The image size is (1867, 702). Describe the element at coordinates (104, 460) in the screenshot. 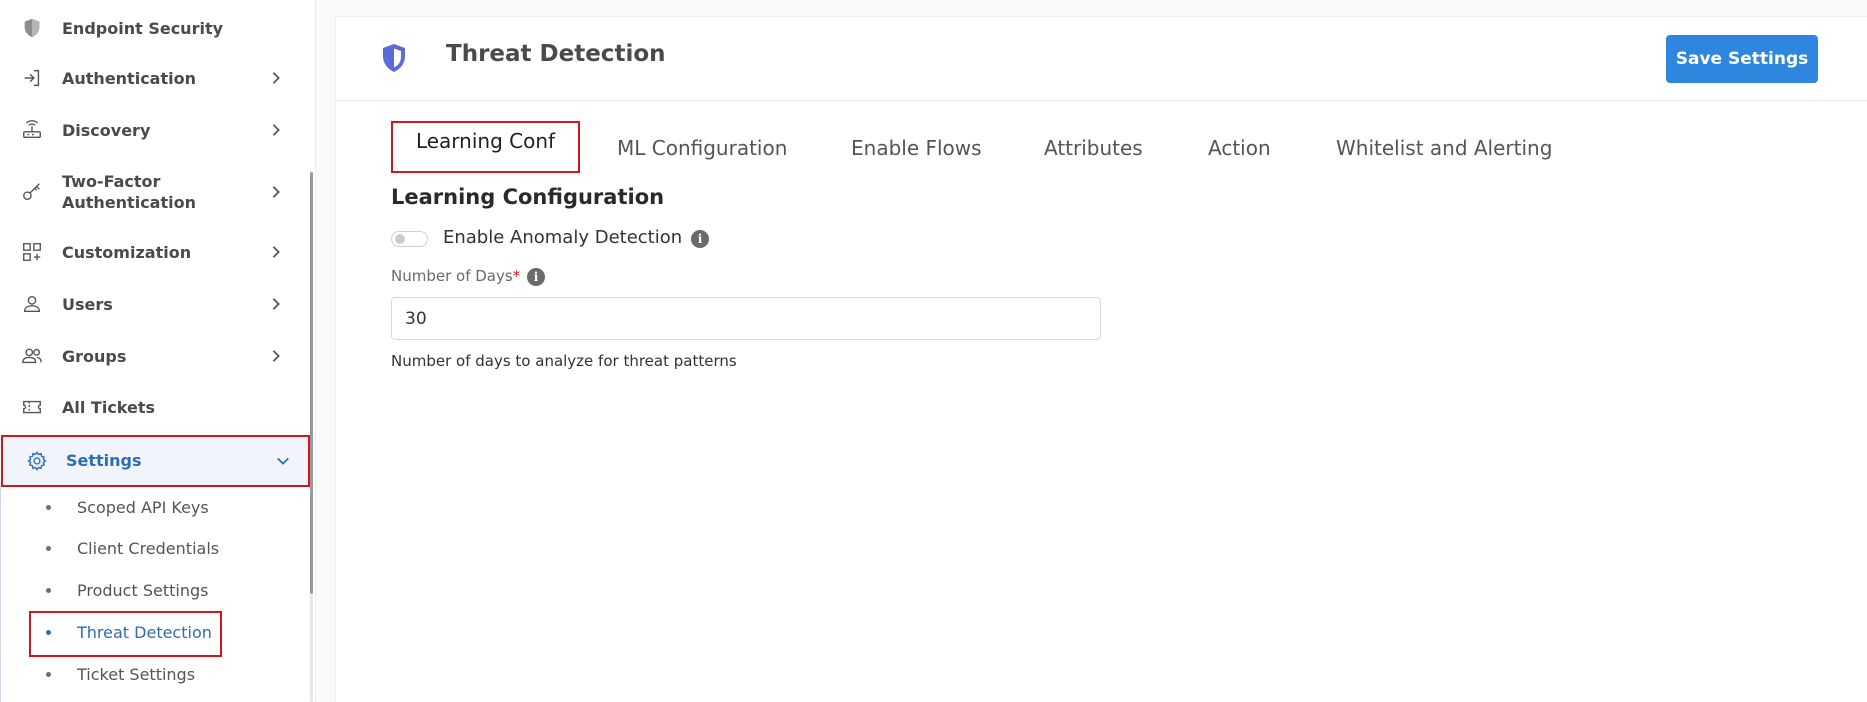

I see `sidebar-item-label: Settings` at that location.